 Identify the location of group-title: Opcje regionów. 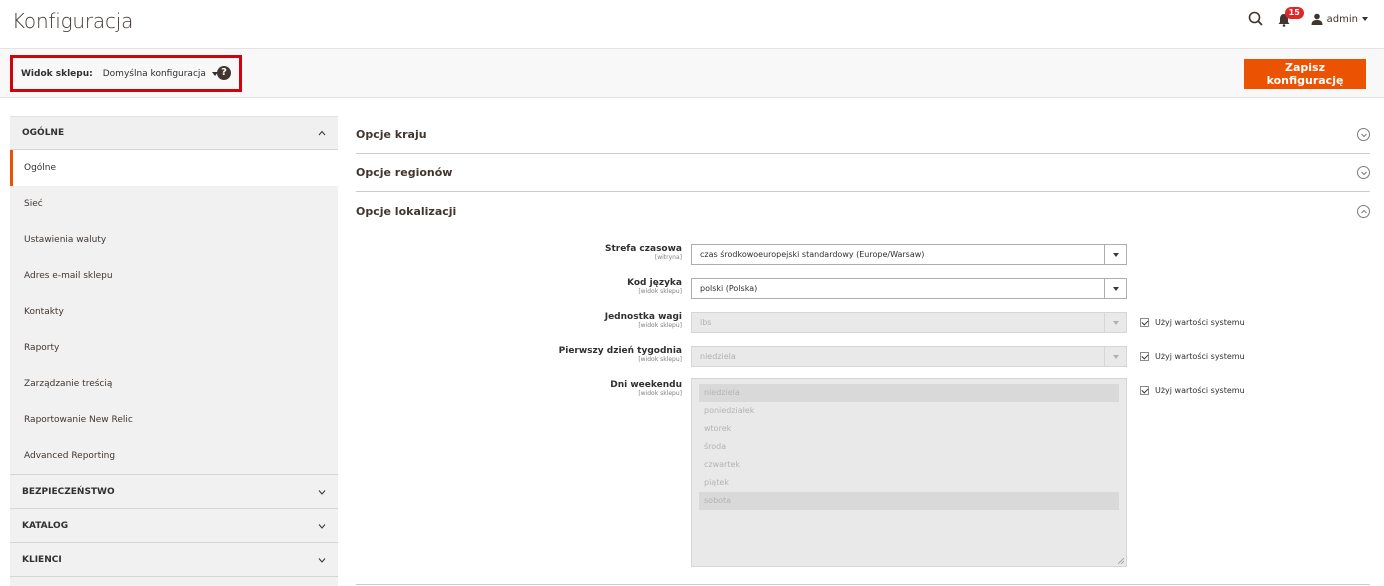
(404, 172).